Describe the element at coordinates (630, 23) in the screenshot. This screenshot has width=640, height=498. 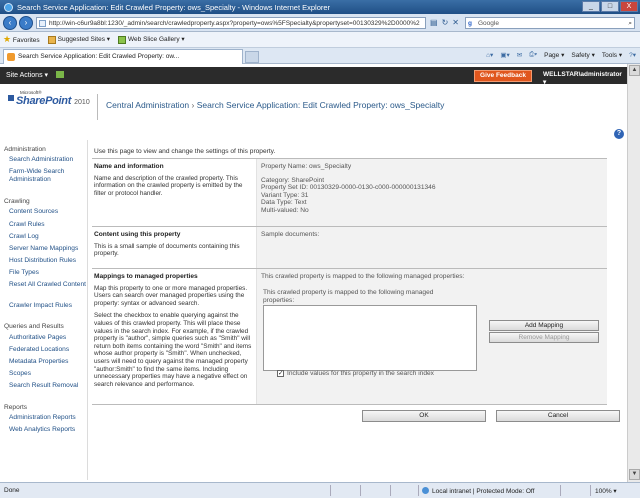
I see `search-icon: ⌕` at that location.